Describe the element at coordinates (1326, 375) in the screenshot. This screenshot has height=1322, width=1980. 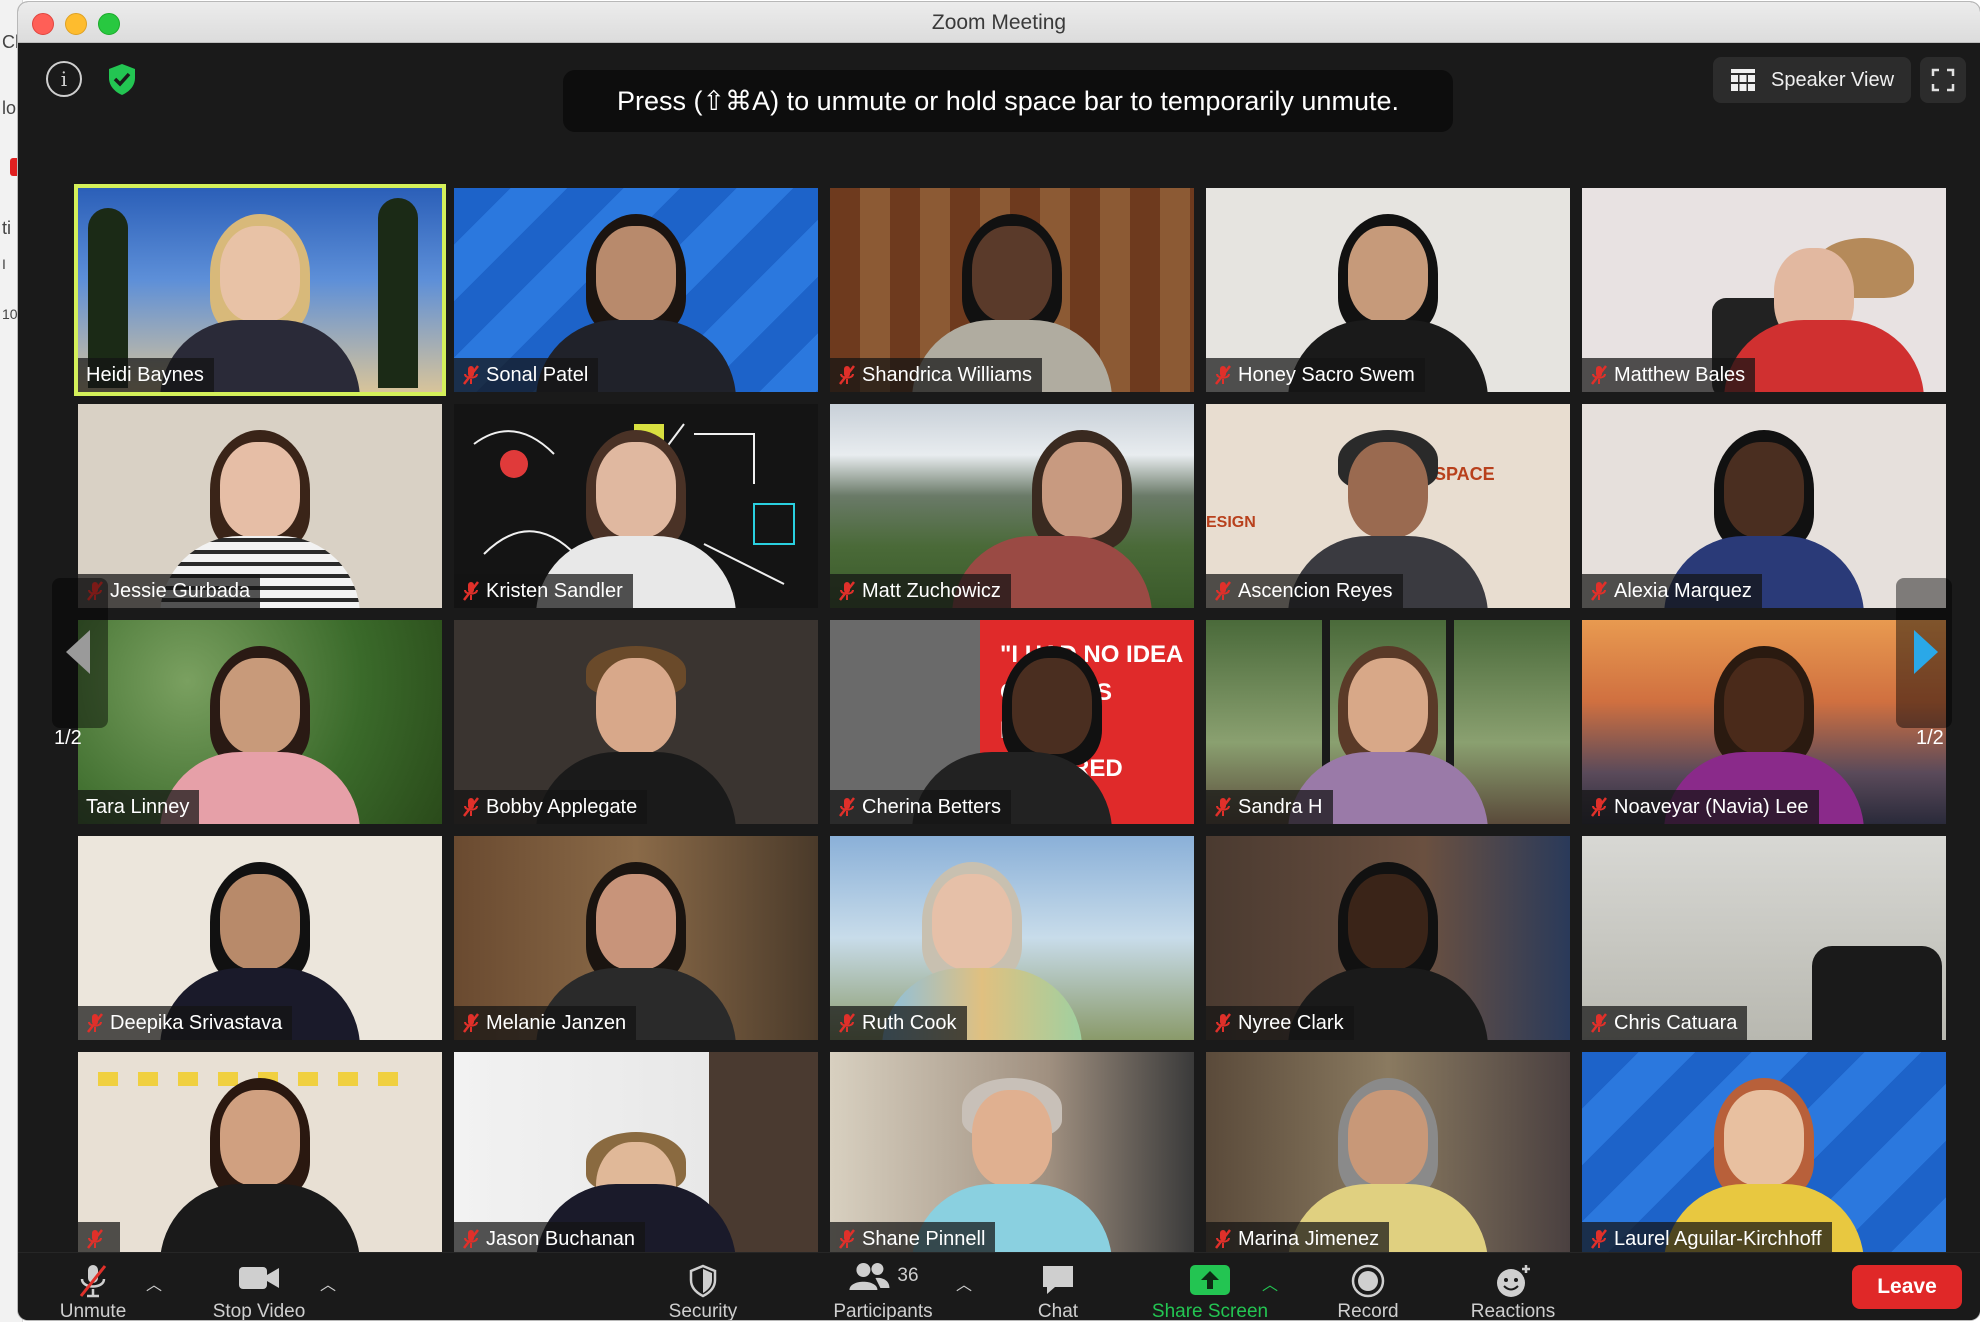
I see `participant-name: Honey Sacro Swem` at that location.